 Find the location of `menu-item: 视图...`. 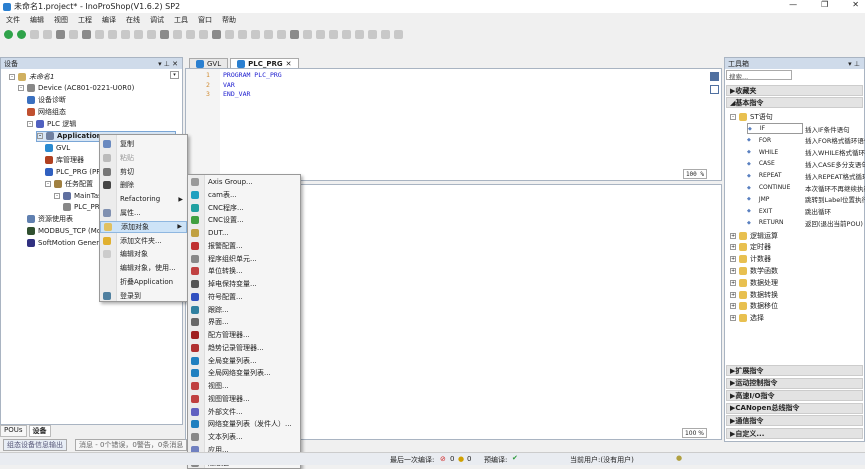

menu-item: 视图... is located at coordinates (244, 386).